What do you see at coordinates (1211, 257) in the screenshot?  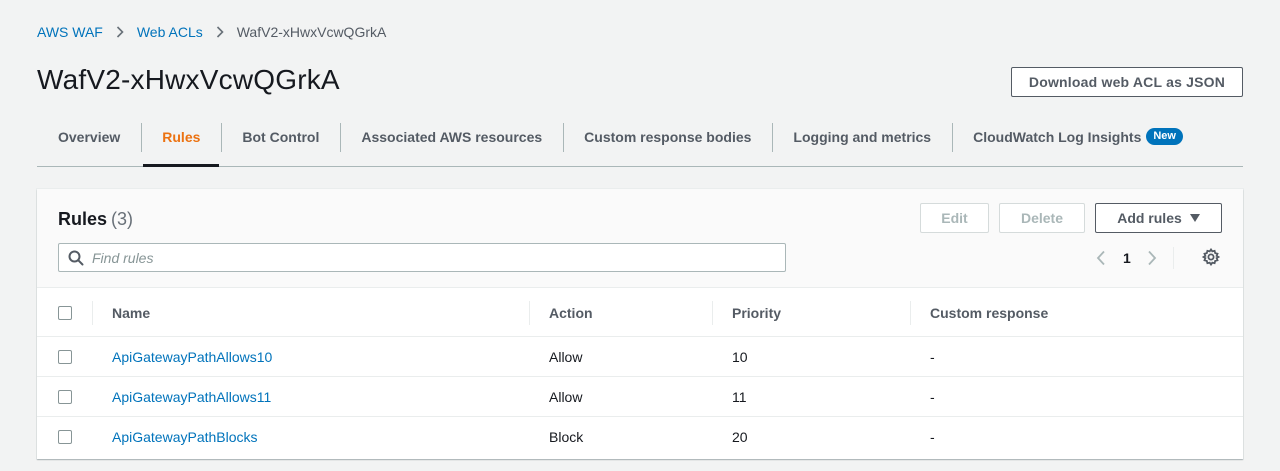 I see `gear-icon` at bounding box center [1211, 257].